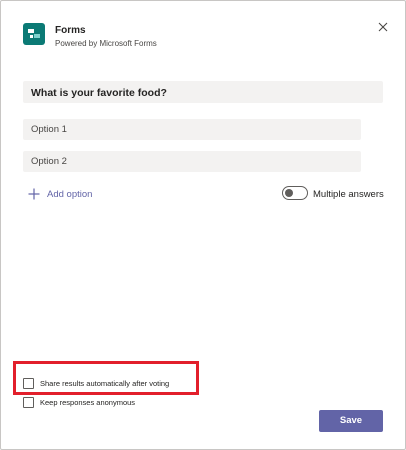 The height and width of the screenshot is (450, 406). Describe the element at coordinates (289, 193) in the screenshot. I see `toggle-knob` at that location.